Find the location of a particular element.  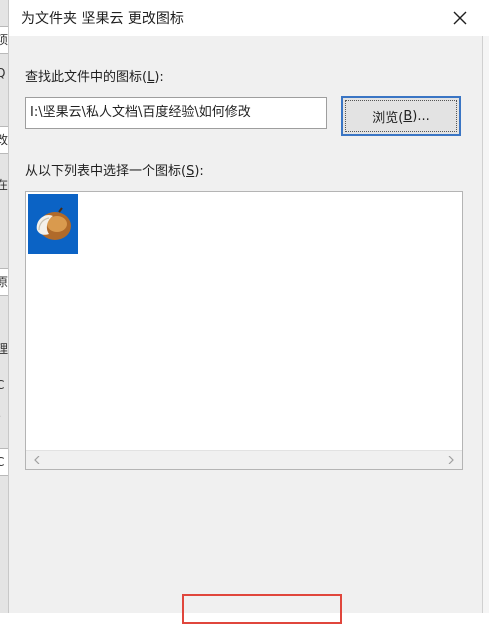

background-fragment: 理 is located at coordinates (4, 349).